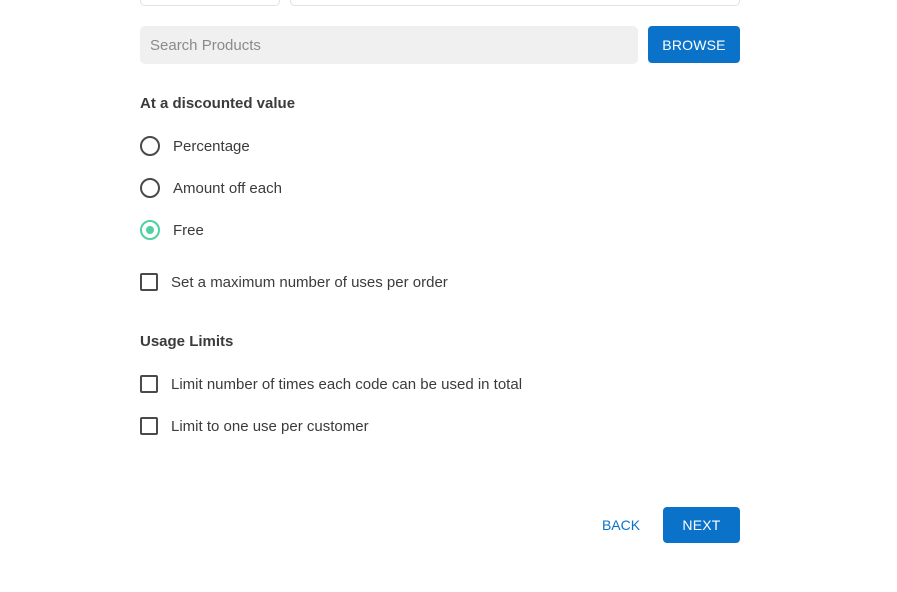 The height and width of the screenshot is (592, 897). I want to click on percentage-label: Percentage, so click(211, 146).